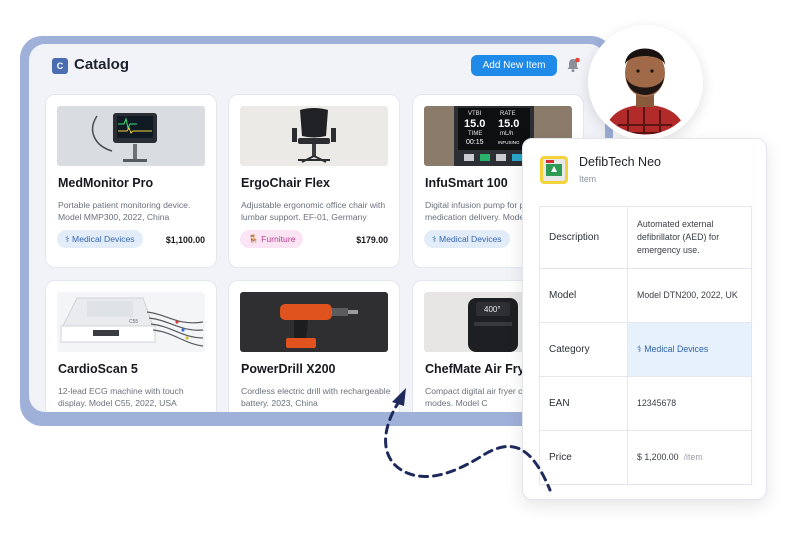 The height and width of the screenshot is (533, 789). What do you see at coordinates (687, 295) in the screenshot?
I see `property-value: Model DTN200, 2022, UK` at bounding box center [687, 295].